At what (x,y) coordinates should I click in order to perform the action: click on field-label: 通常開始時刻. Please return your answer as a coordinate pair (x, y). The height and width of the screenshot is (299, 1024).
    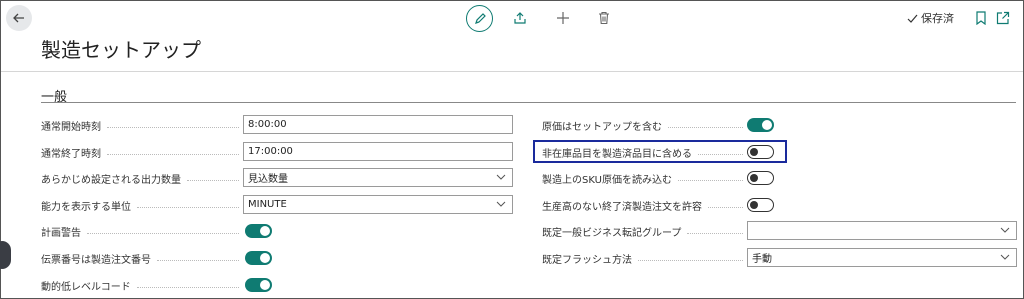
    Looking at the image, I should click on (142, 125).